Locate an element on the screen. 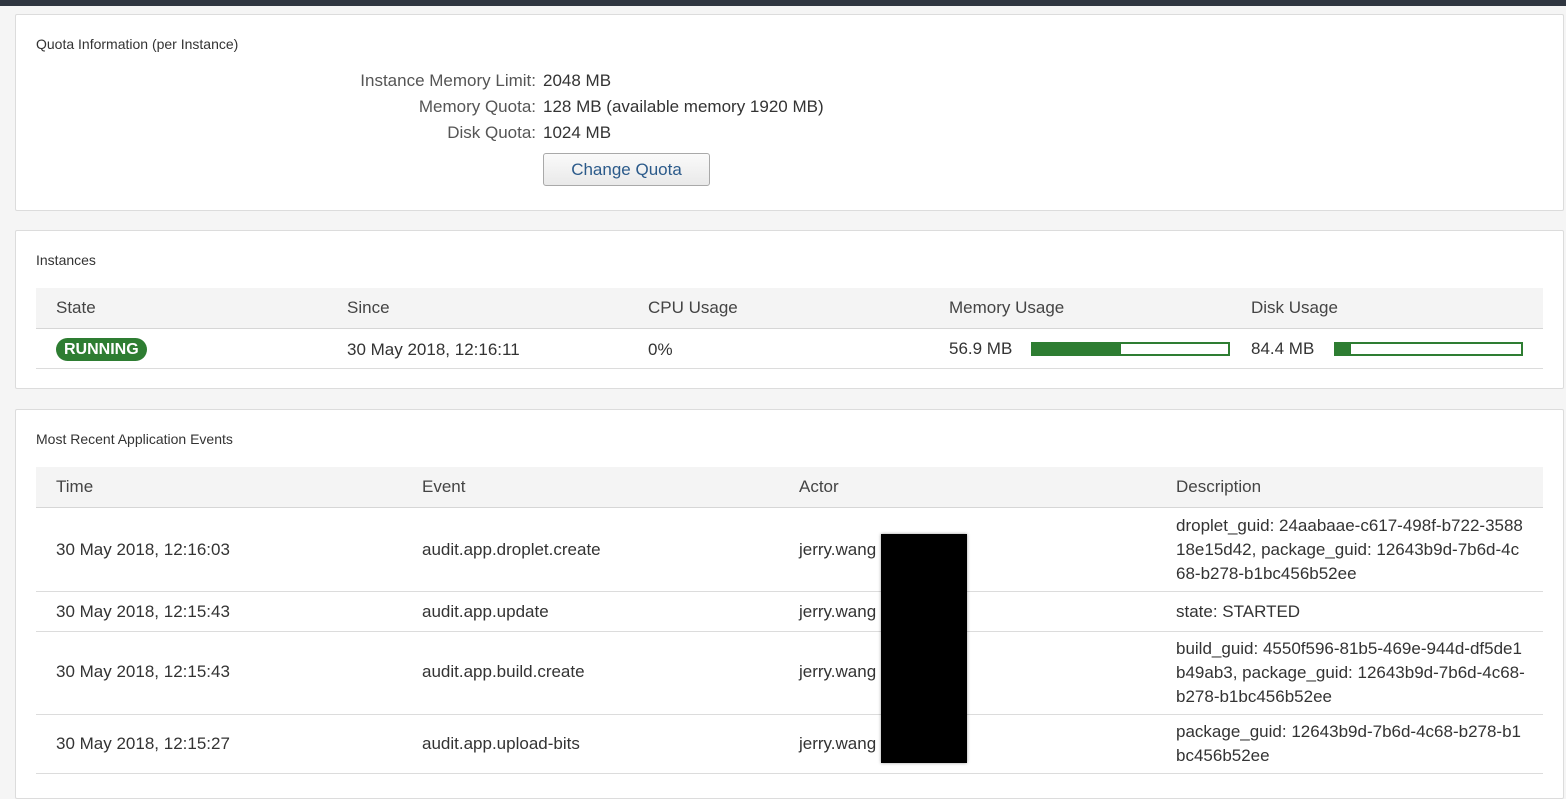 This screenshot has height=799, width=1566. disk-quota-label: Disk Quota: is located at coordinates (491, 132).